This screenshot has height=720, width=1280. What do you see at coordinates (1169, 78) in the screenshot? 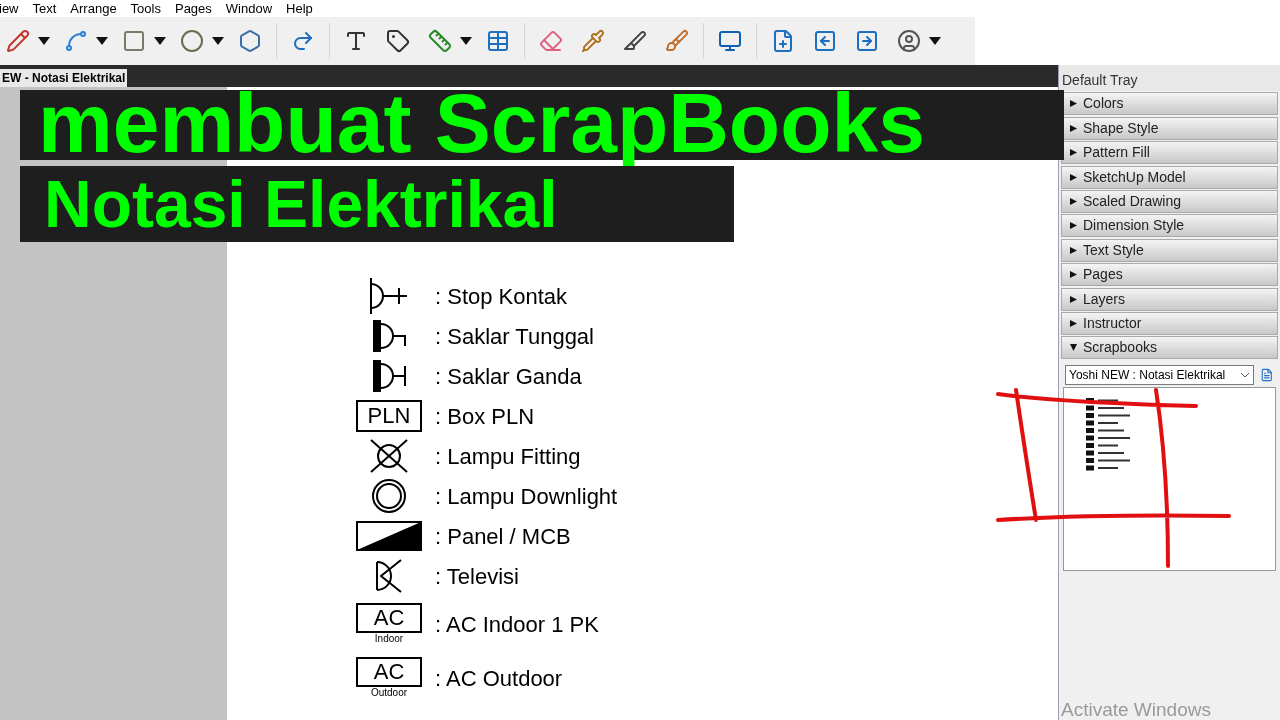
I see `tray-title: Default Tray` at bounding box center [1169, 78].